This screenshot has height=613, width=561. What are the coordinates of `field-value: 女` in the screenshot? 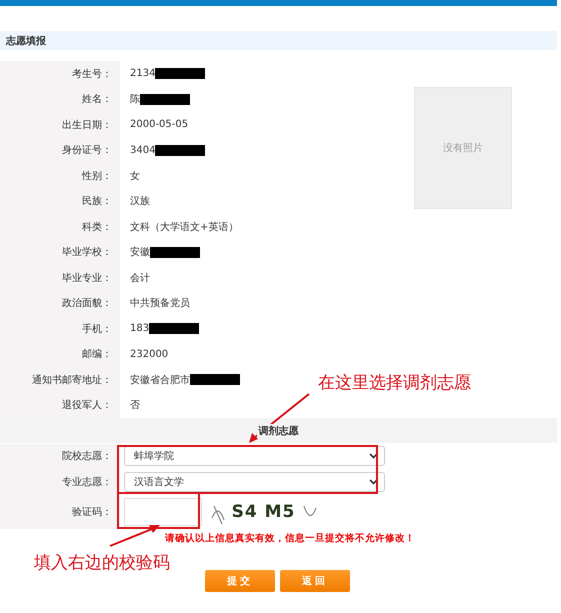 It's located at (135, 176).